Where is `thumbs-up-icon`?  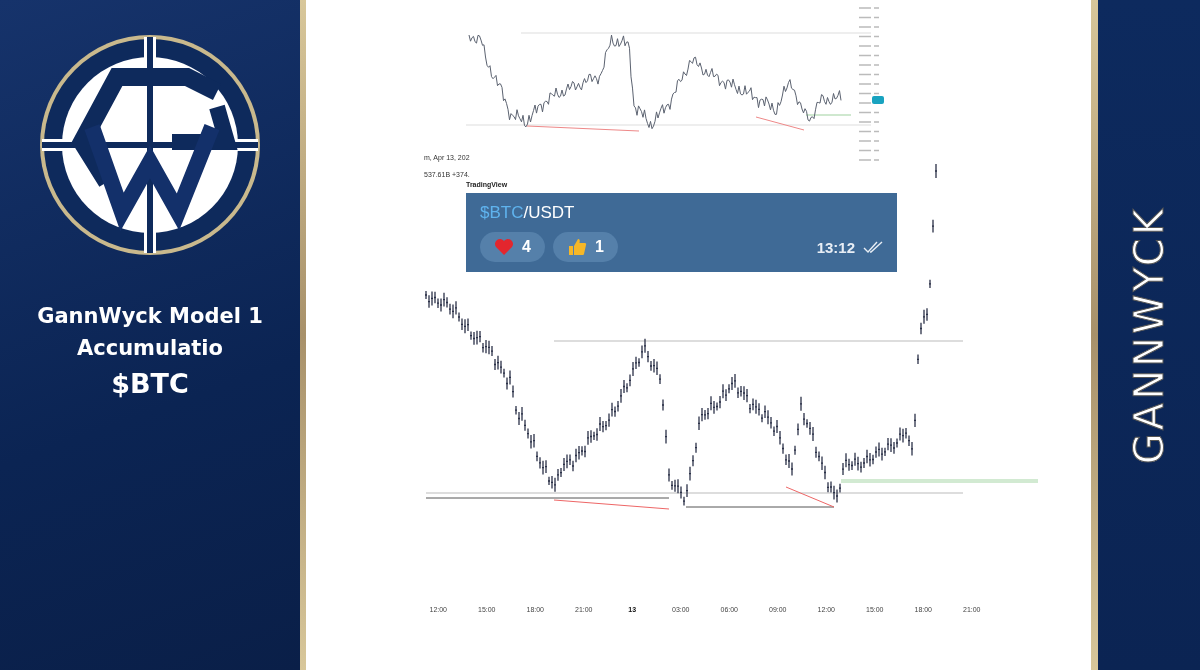 thumbs-up-icon is located at coordinates (576, 247).